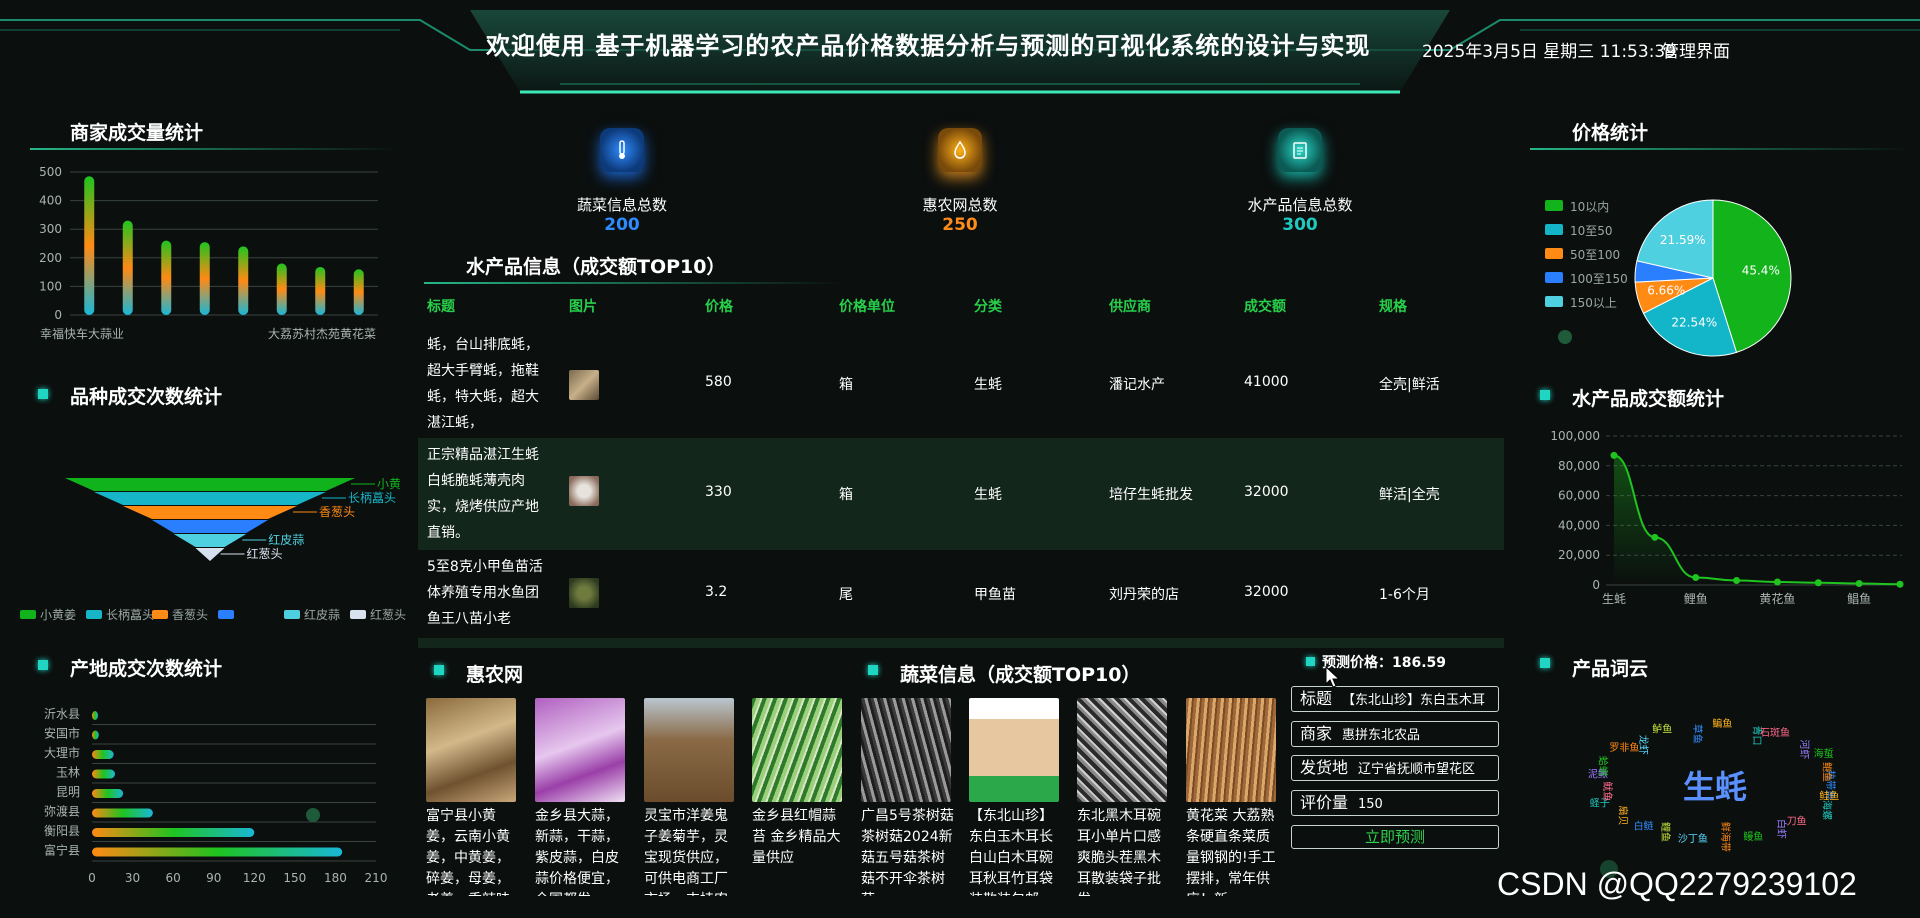 This screenshot has height=918, width=1920. What do you see at coordinates (1596, 585) in the screenshot?
I see `y-tick-label: 0` at bounding box center [1596, 585].